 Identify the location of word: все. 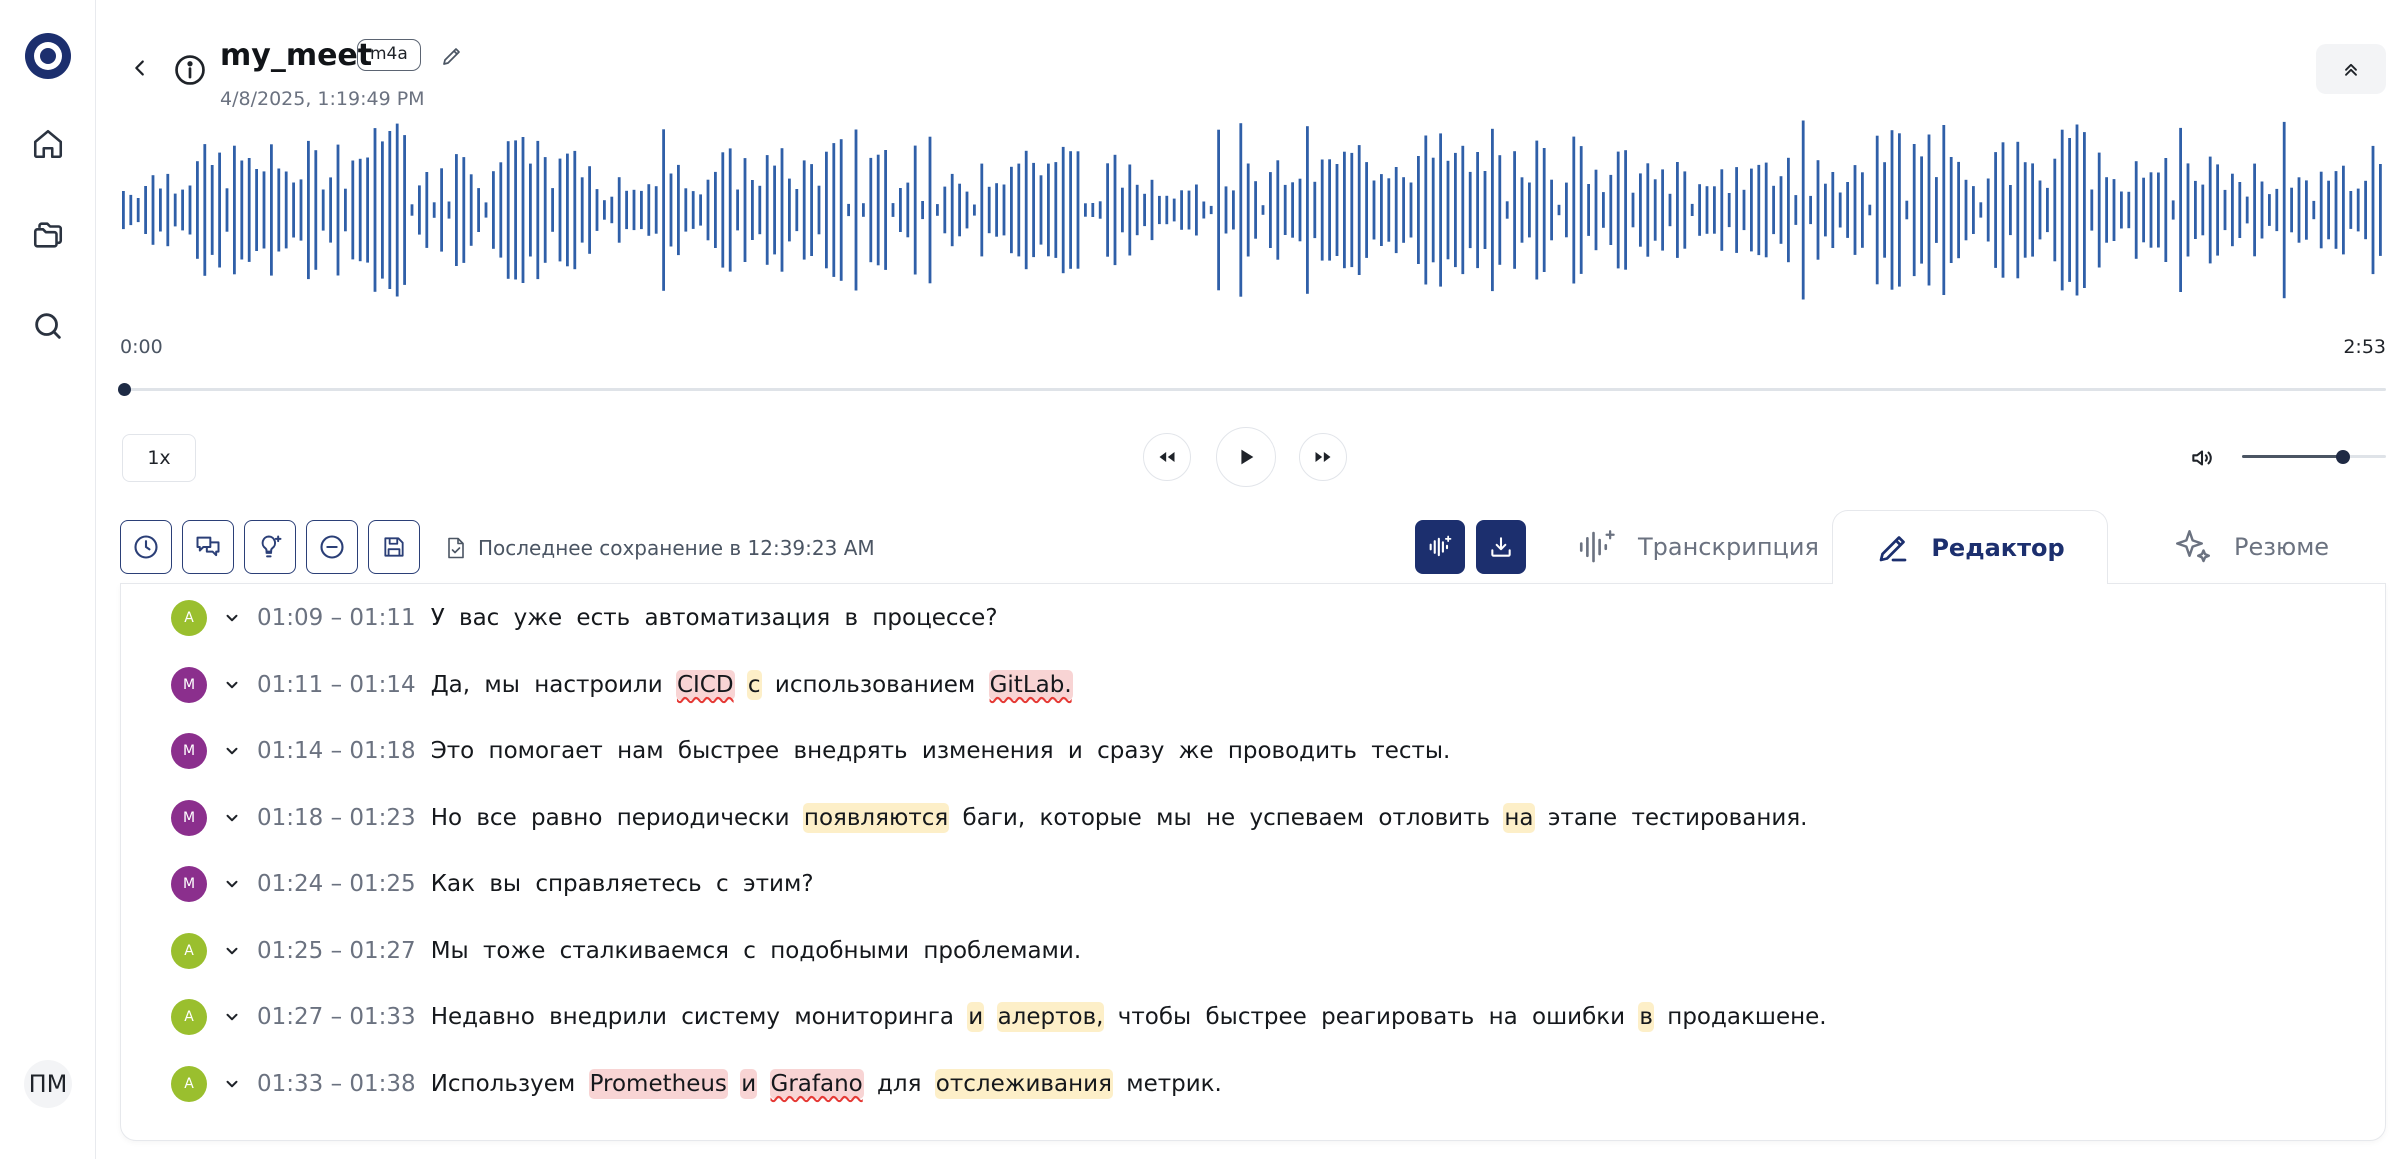
(496, 818).